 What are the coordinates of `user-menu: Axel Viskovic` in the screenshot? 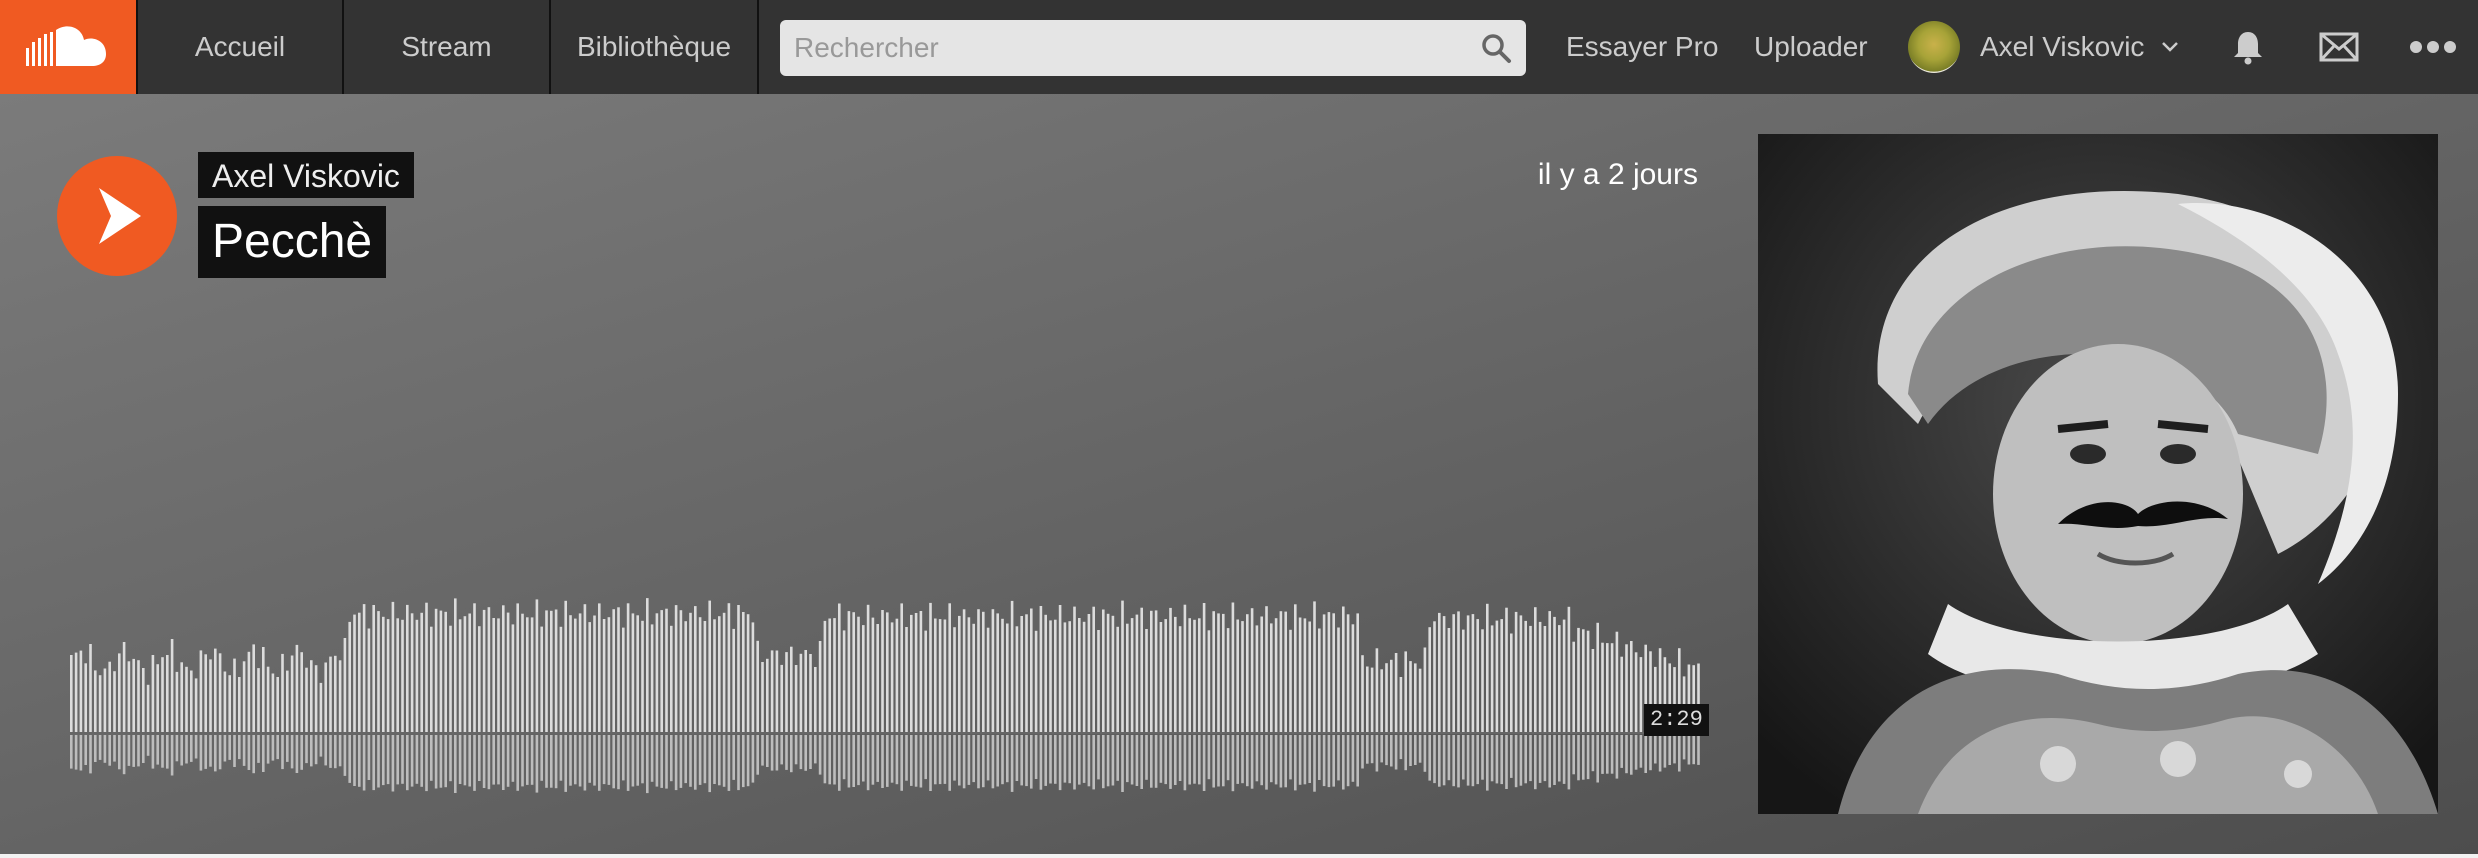 It's located at (2044, 47).